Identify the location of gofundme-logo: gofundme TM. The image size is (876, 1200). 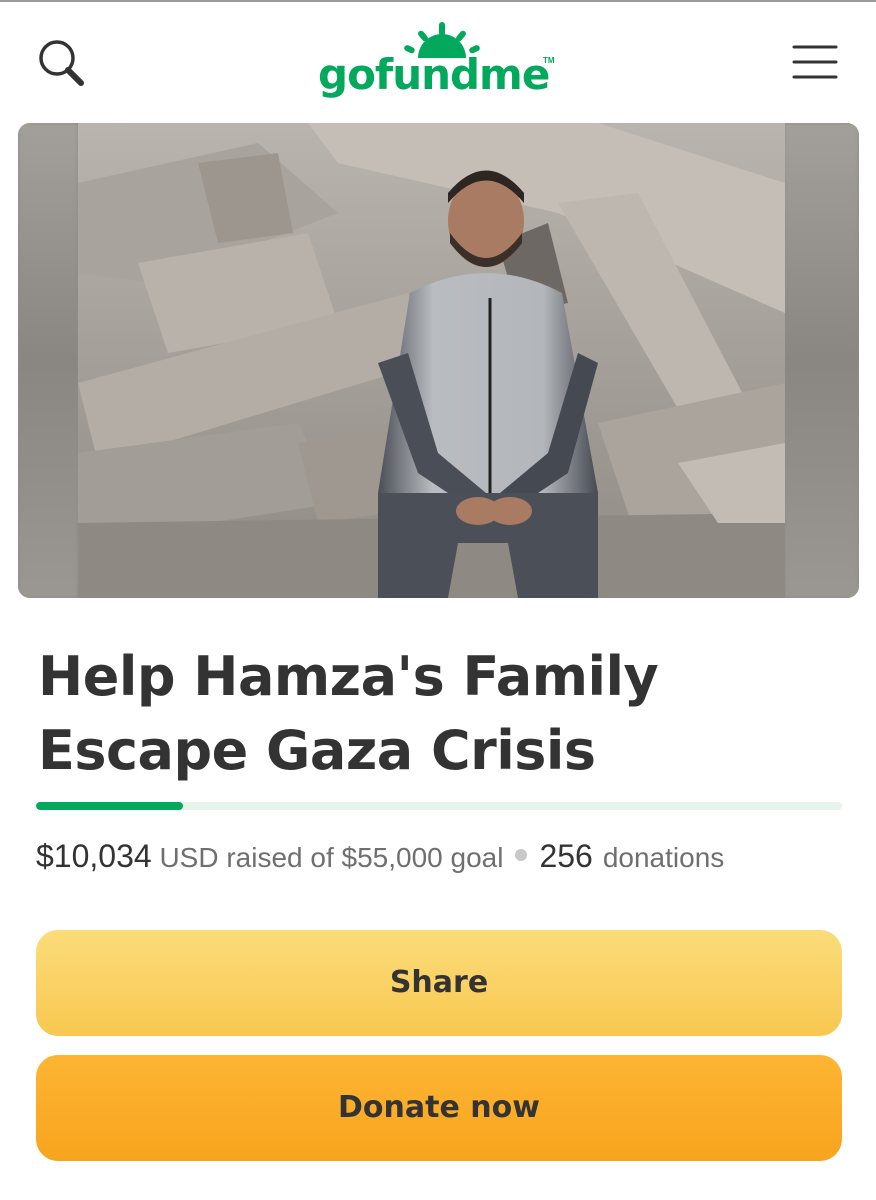
(440, 65).